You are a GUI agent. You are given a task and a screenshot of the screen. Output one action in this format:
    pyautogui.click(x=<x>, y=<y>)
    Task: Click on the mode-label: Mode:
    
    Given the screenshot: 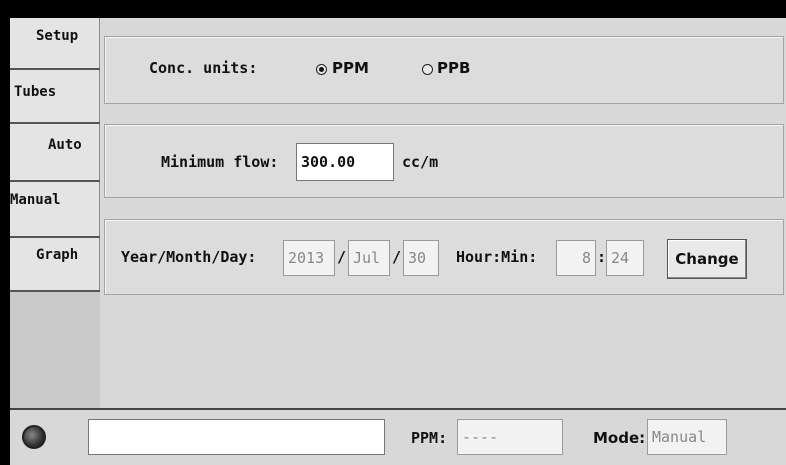 What is the action you would take?
    pyautogui.click(x=619, y=438)
    